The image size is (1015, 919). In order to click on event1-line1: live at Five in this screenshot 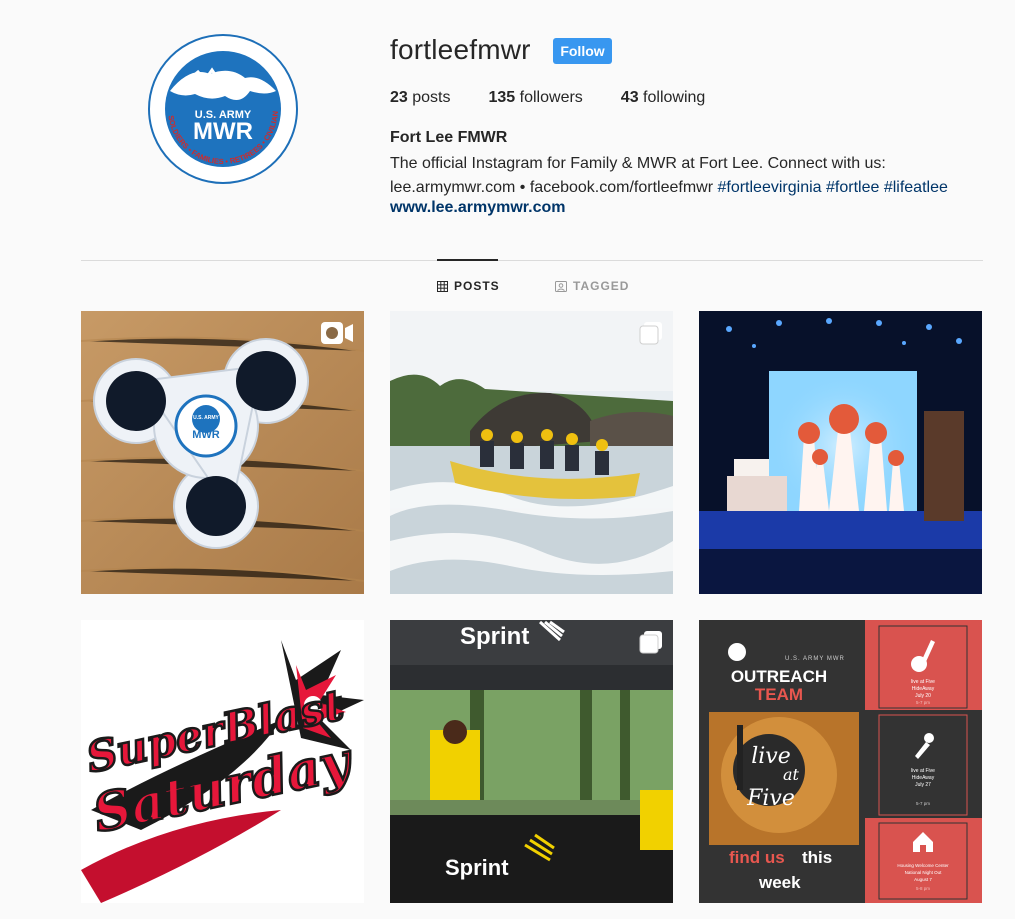, I will do `click(923, 682)`.